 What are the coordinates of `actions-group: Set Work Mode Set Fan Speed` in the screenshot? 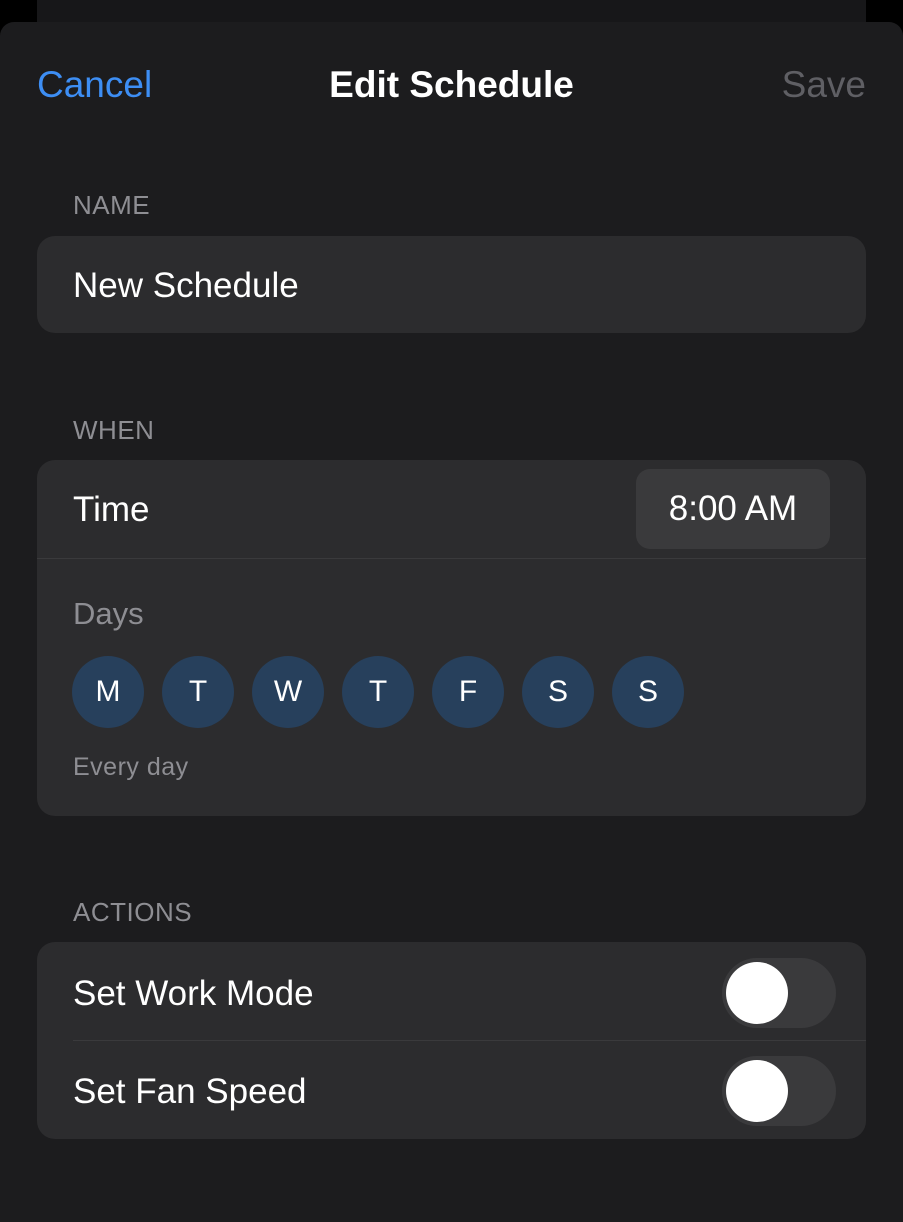 It's located at (451, 1040).